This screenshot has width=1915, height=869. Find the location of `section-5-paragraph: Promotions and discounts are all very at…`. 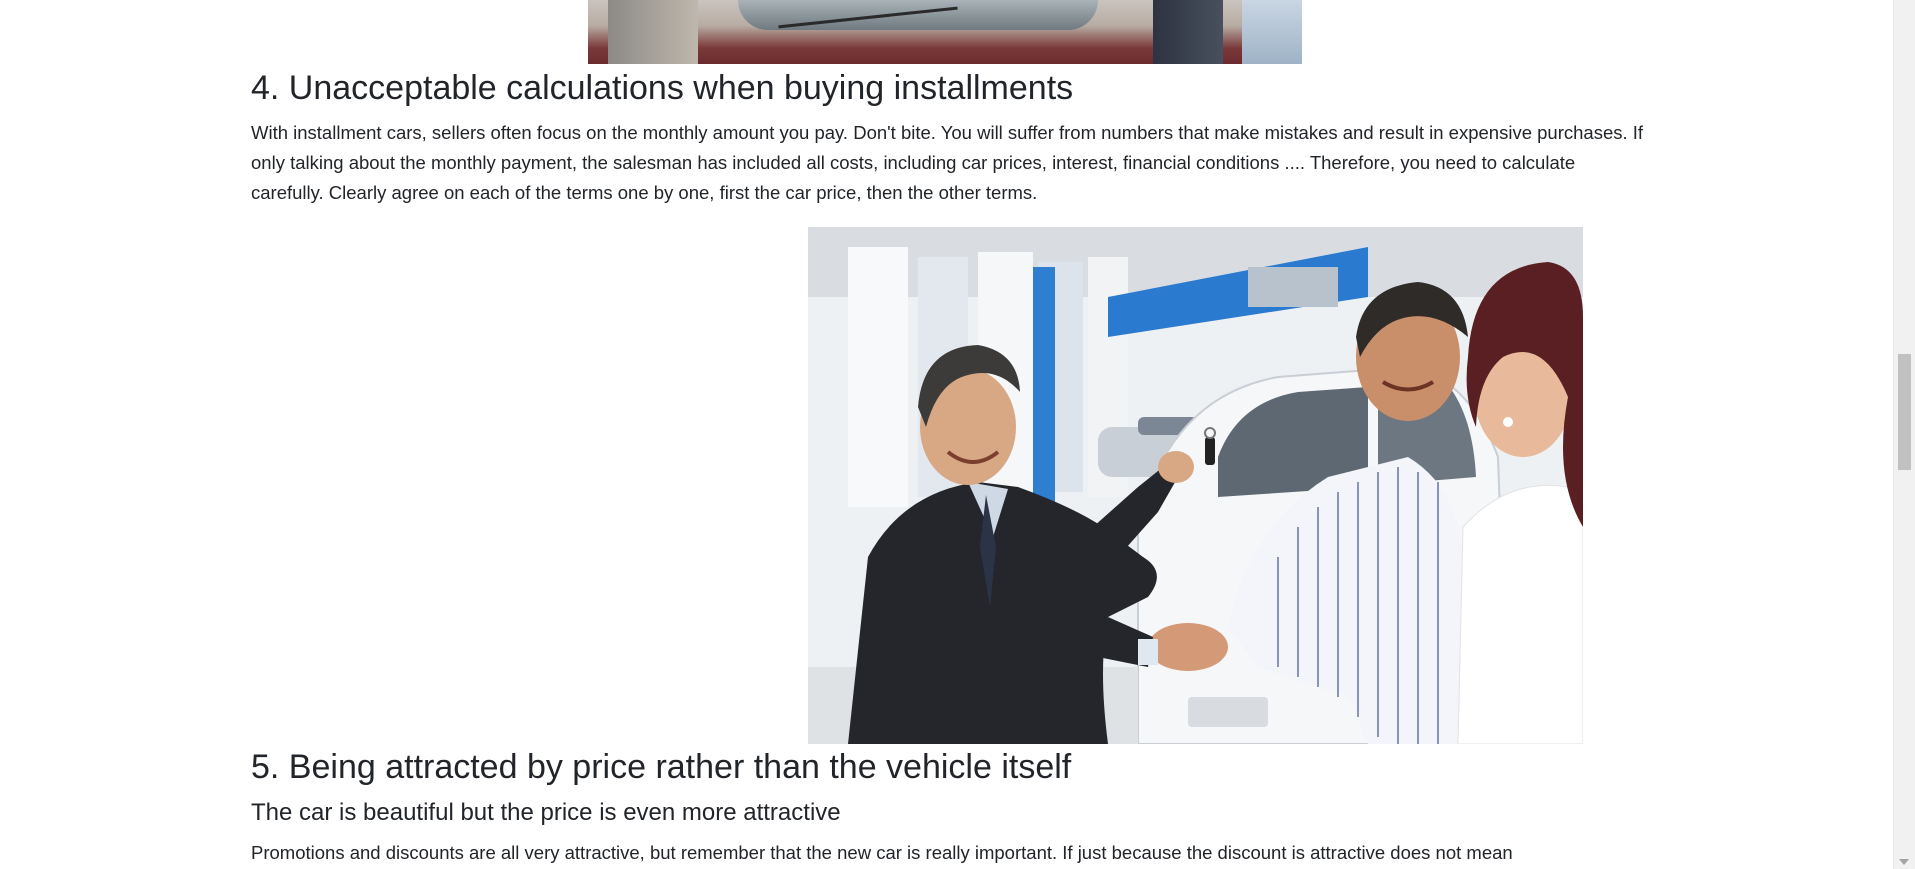

section-5-paragraph: Promotions and discounts are all very at… is located at coordinates (882, 852).